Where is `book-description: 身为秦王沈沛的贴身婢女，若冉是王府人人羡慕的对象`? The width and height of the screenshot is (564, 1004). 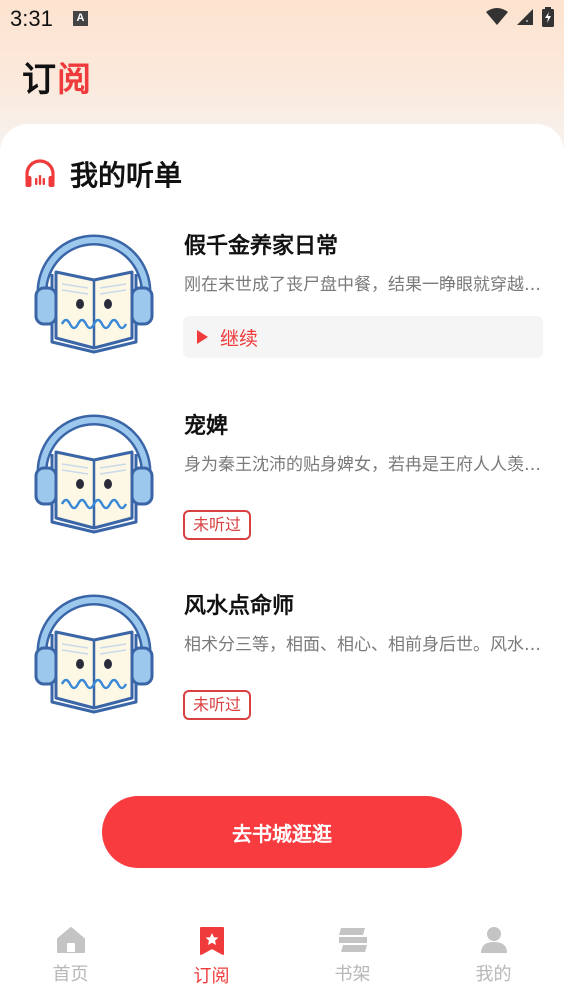
book-description: 身为秦王沈沛的贴身婢女，若冉是王府人人羡慕的对象 is located at coordinates (364, 465).